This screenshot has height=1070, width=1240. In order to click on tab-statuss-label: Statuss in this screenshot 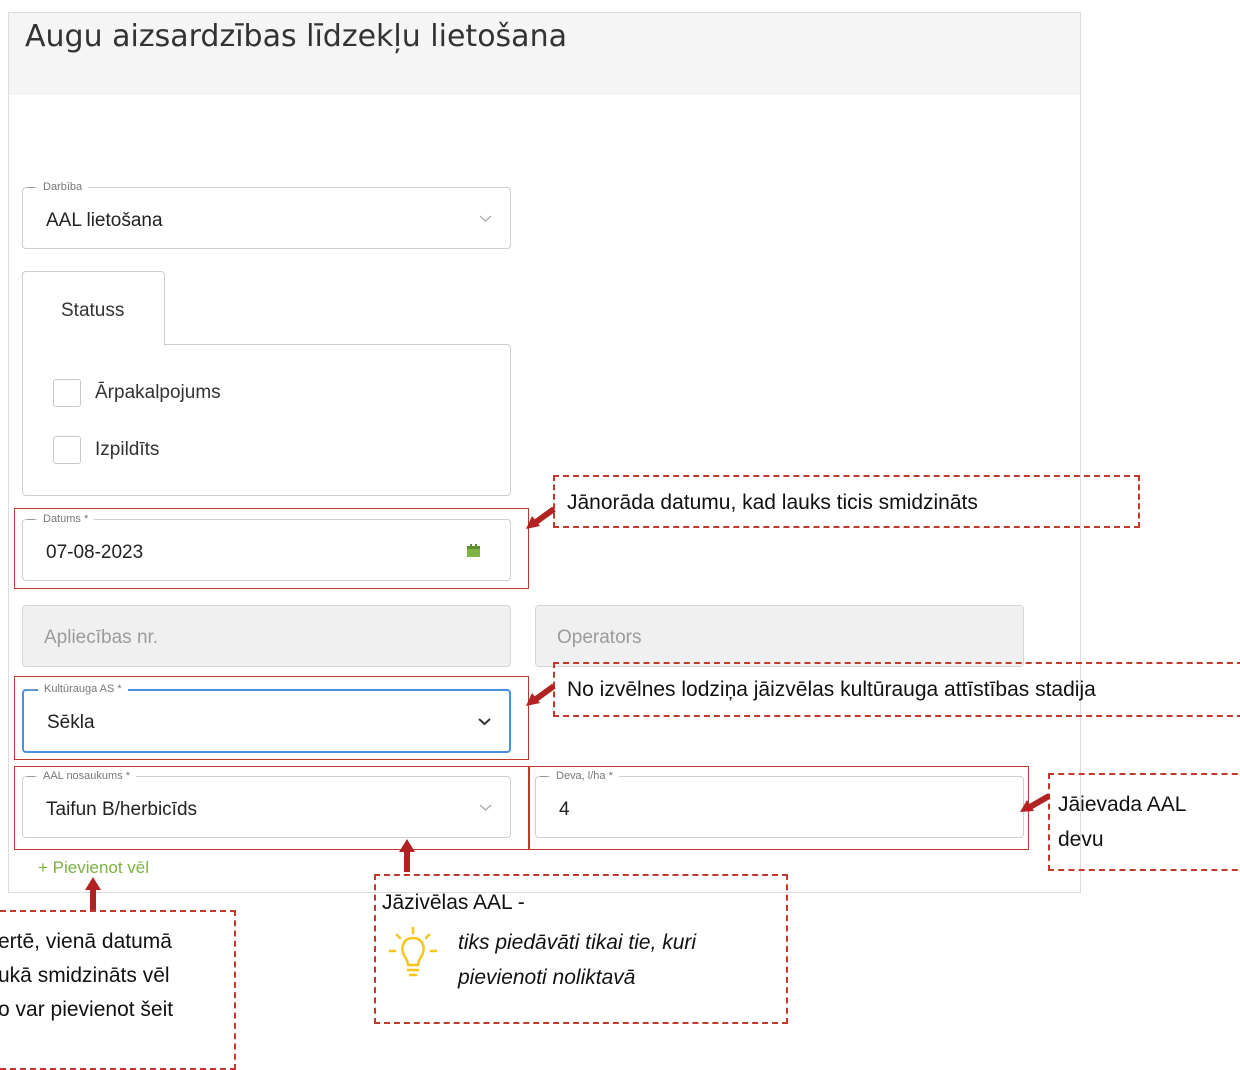, I will do `click(93, 310)`.